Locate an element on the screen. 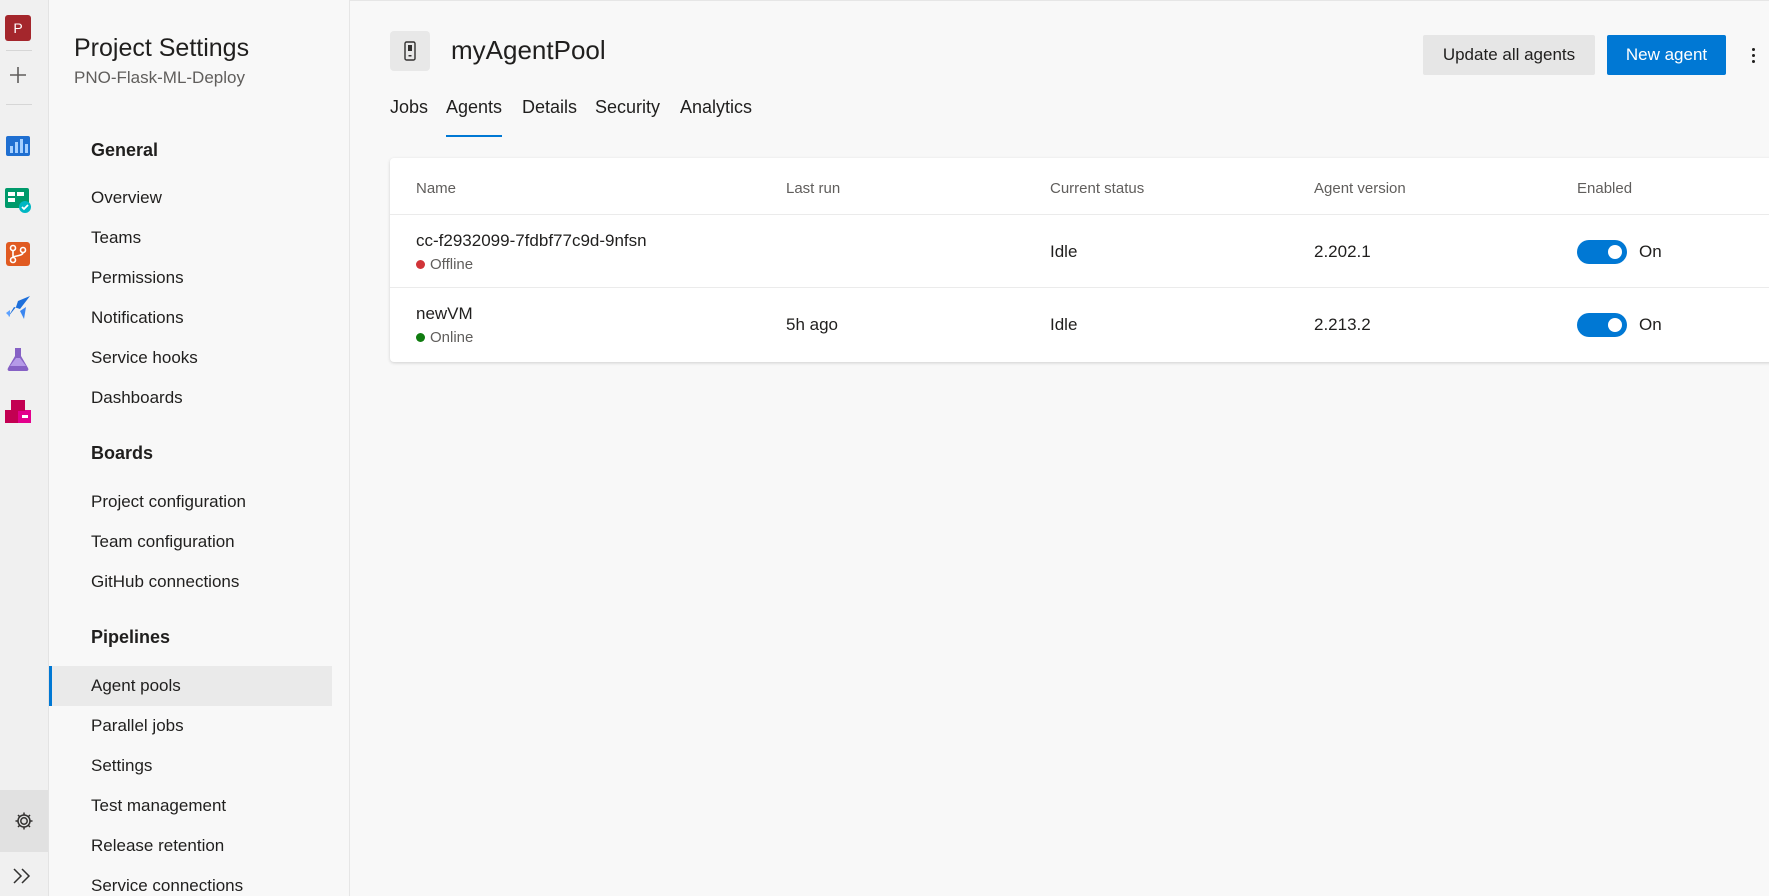  nav-item-service-hooks: Service hooks is located at coordinates (190, 358).